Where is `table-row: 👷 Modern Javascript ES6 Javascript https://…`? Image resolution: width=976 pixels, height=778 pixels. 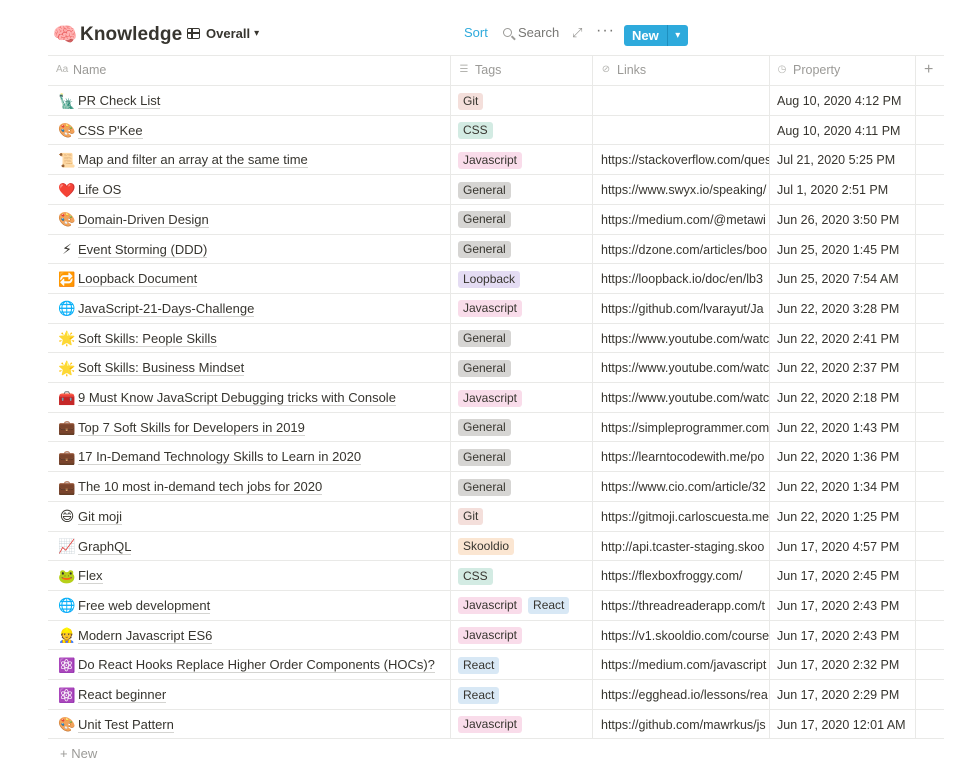 table-row: 👷 Modern Javascript ES6 Javascript https://… is located at coordinates (496, 636).